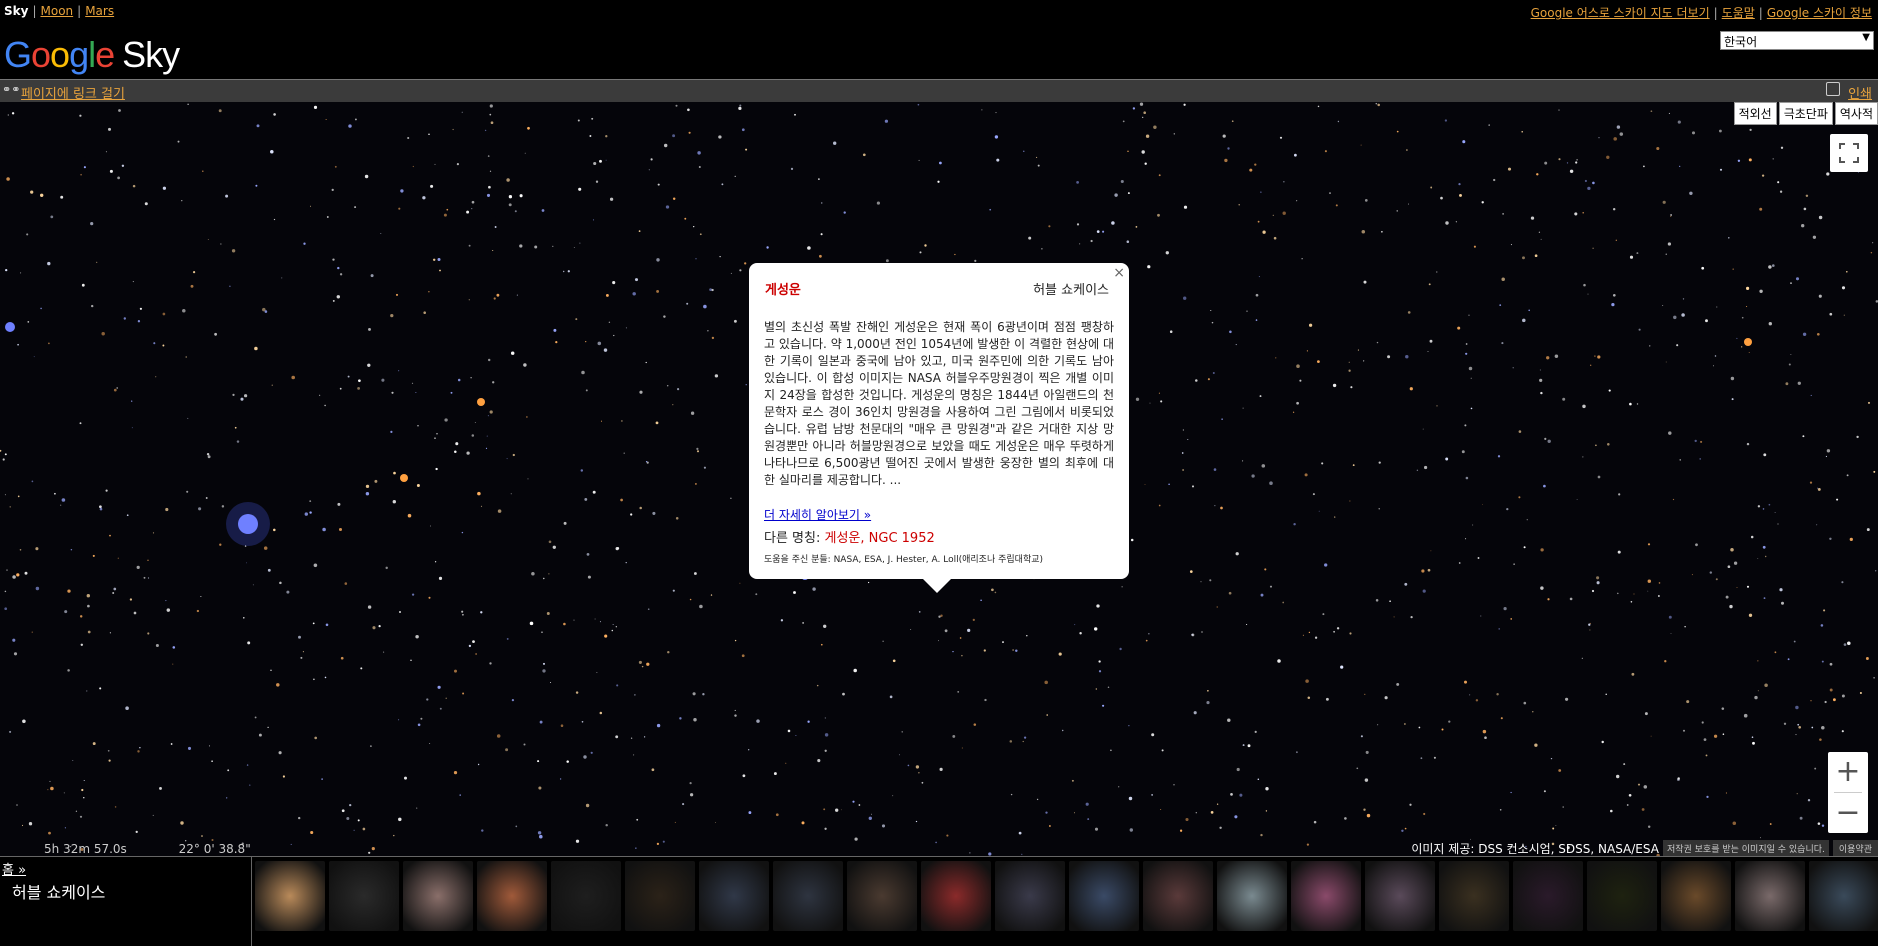 The width and height of the screenshot is (1878, 946). I want to click on close-icon: ×, so click(1119, 273).